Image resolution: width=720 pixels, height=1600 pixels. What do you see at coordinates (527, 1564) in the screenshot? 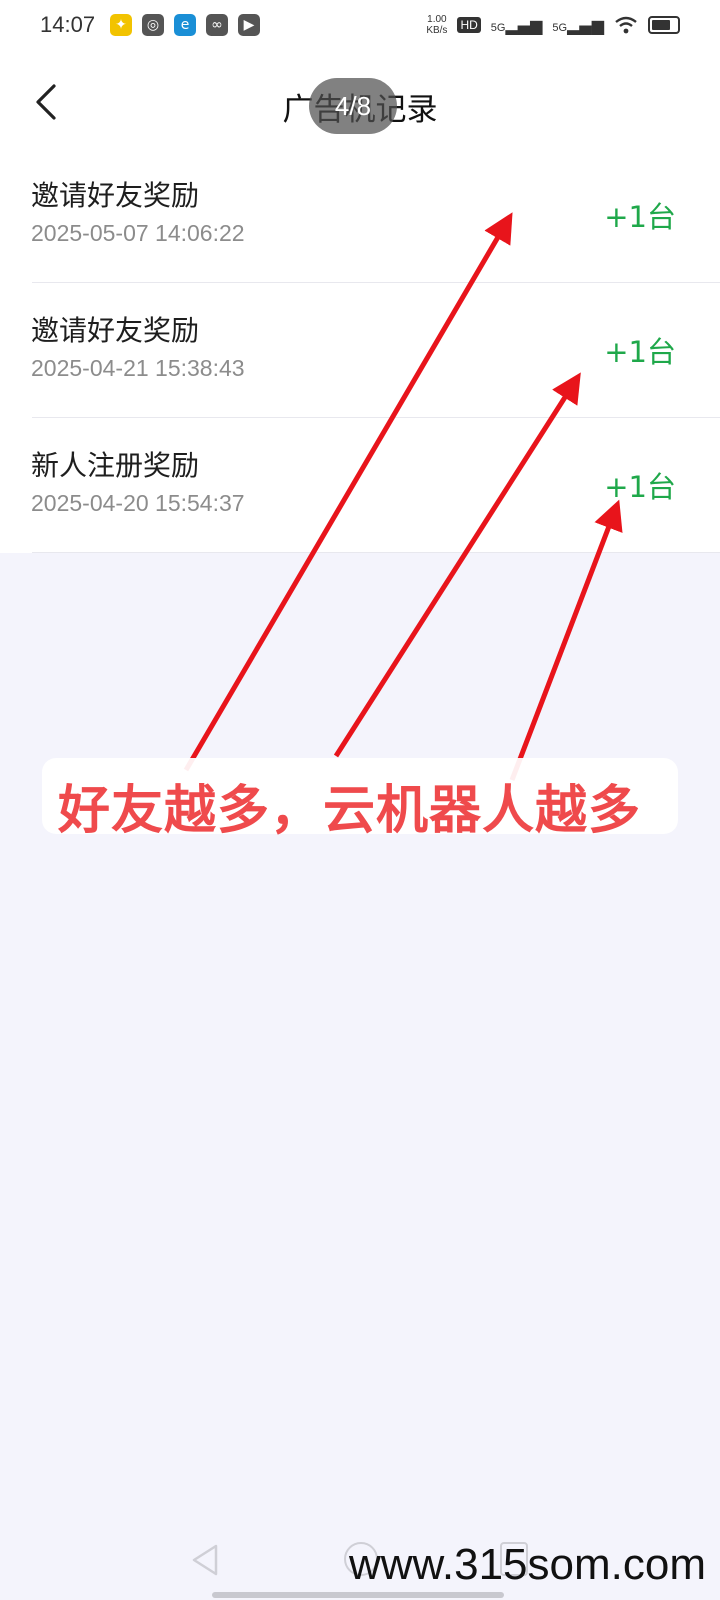
I see `watermark-text: www.315som.com` at bounding box center [527, 1564].